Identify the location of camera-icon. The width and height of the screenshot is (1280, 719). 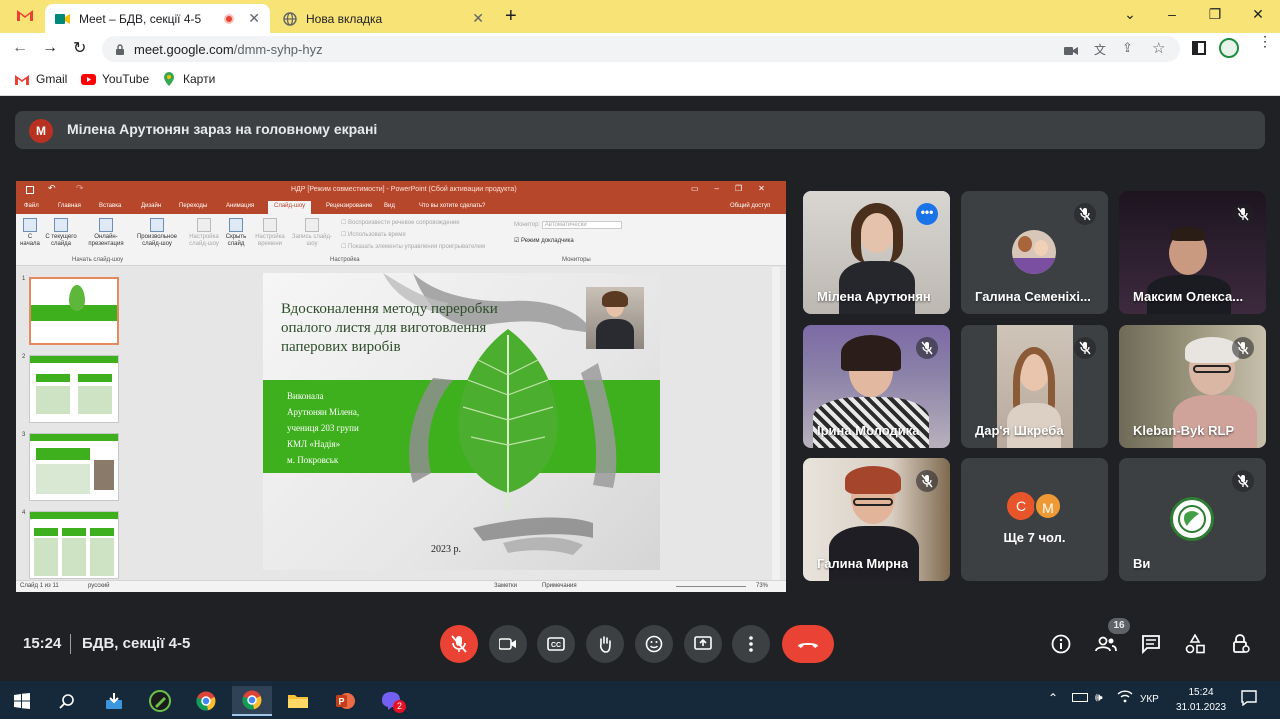
(1071, 52).